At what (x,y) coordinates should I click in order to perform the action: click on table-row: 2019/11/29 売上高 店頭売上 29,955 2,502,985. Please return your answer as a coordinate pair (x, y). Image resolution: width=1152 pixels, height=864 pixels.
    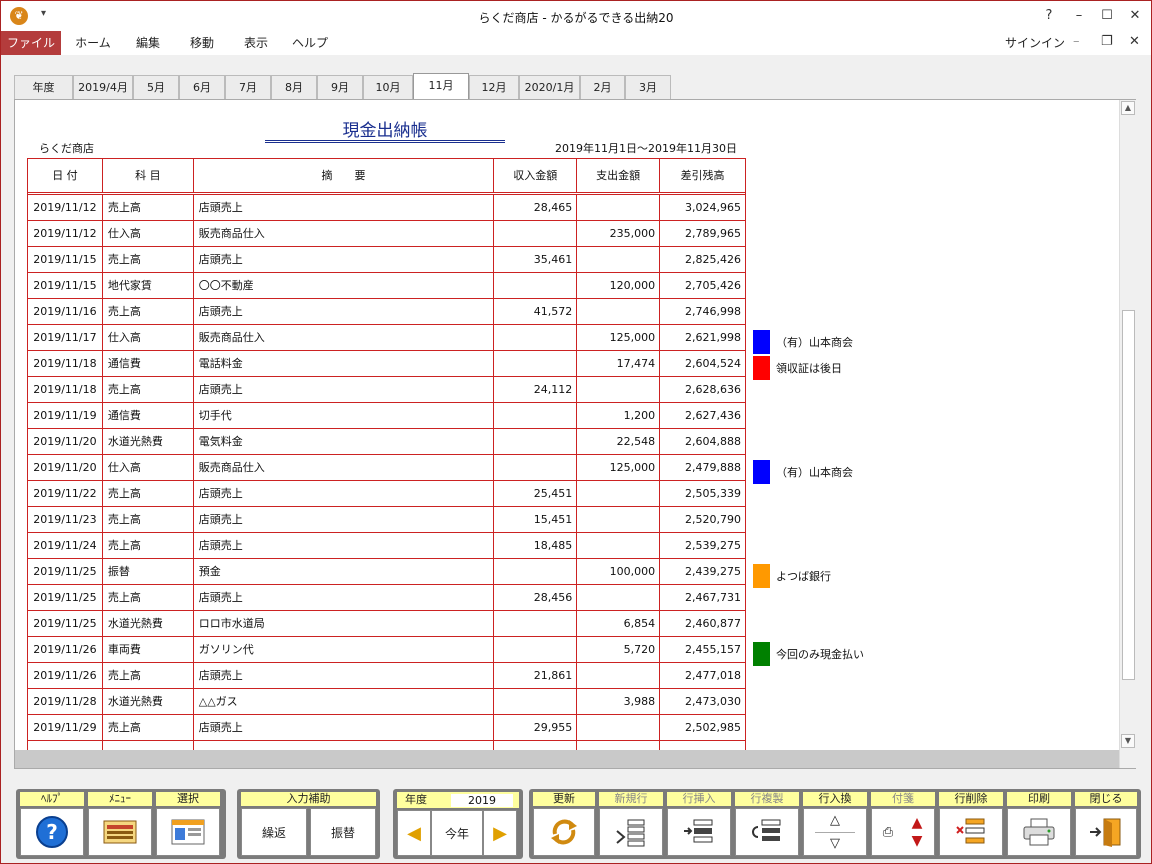
    Looking at the image, I should click on (386, 728).